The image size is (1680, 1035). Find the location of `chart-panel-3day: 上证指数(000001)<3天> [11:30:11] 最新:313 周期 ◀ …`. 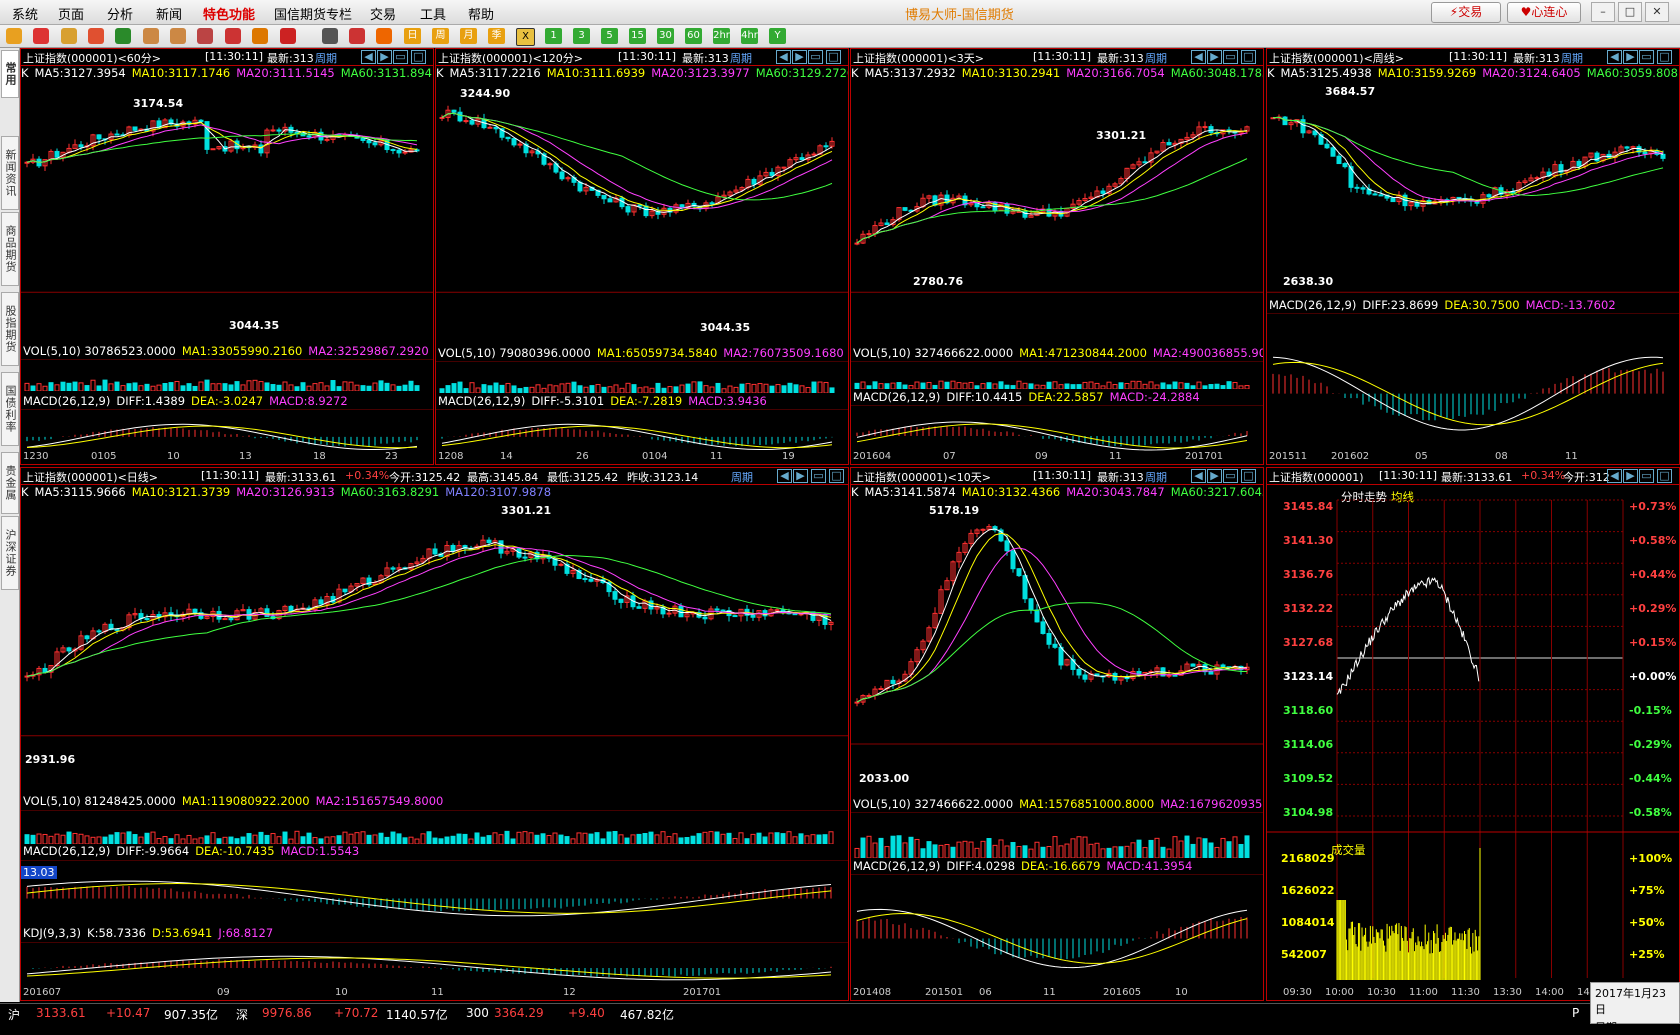

chart-panel-3day: 上证指数(000001)<3天> [11:30:11] 最新:313 周期 ◀ … is located at coordinates (1057, 256).